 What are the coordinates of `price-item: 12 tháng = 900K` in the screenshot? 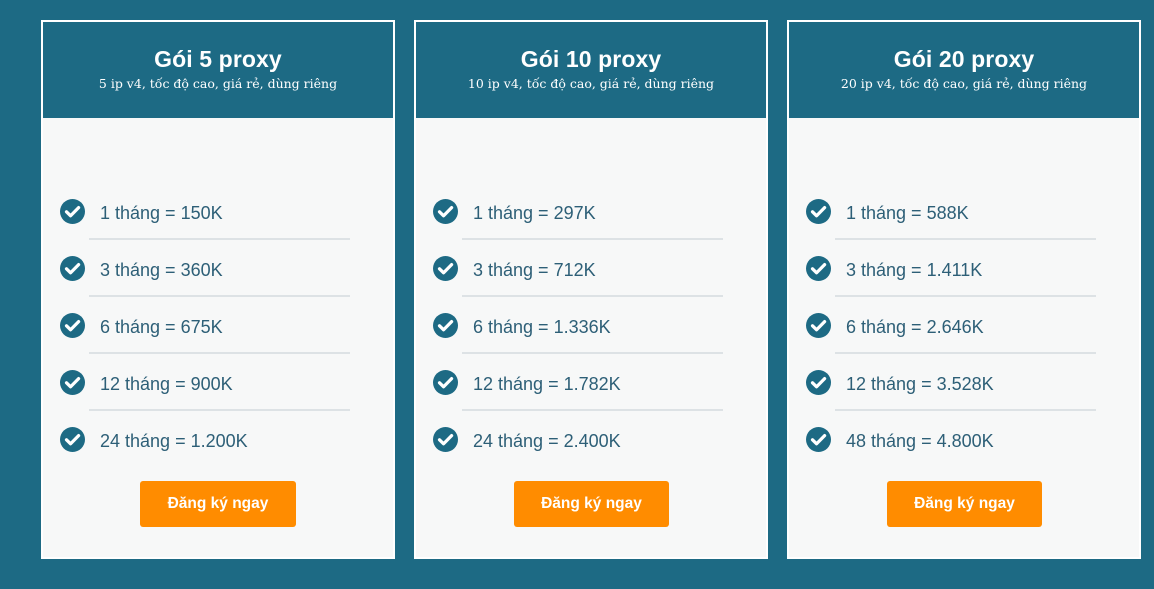 It's located at (205, 382).